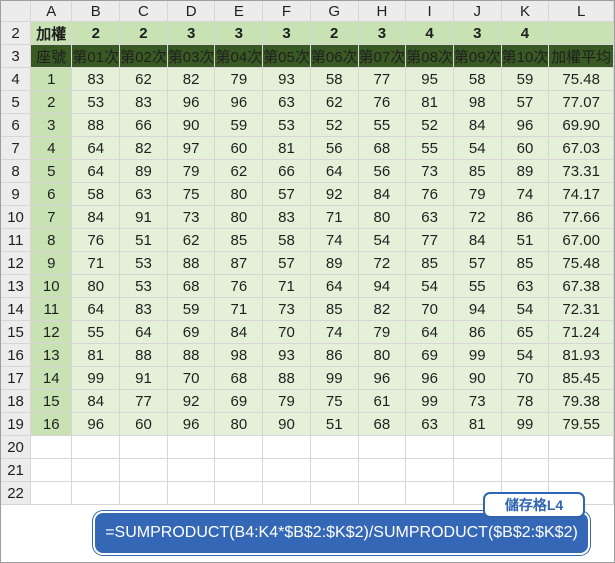 Image resolution: width=615 pixels, height=563 pixels. Describe the element at coordinates (16, 102) in the screenshot. I see `row-header: 5` at that location.